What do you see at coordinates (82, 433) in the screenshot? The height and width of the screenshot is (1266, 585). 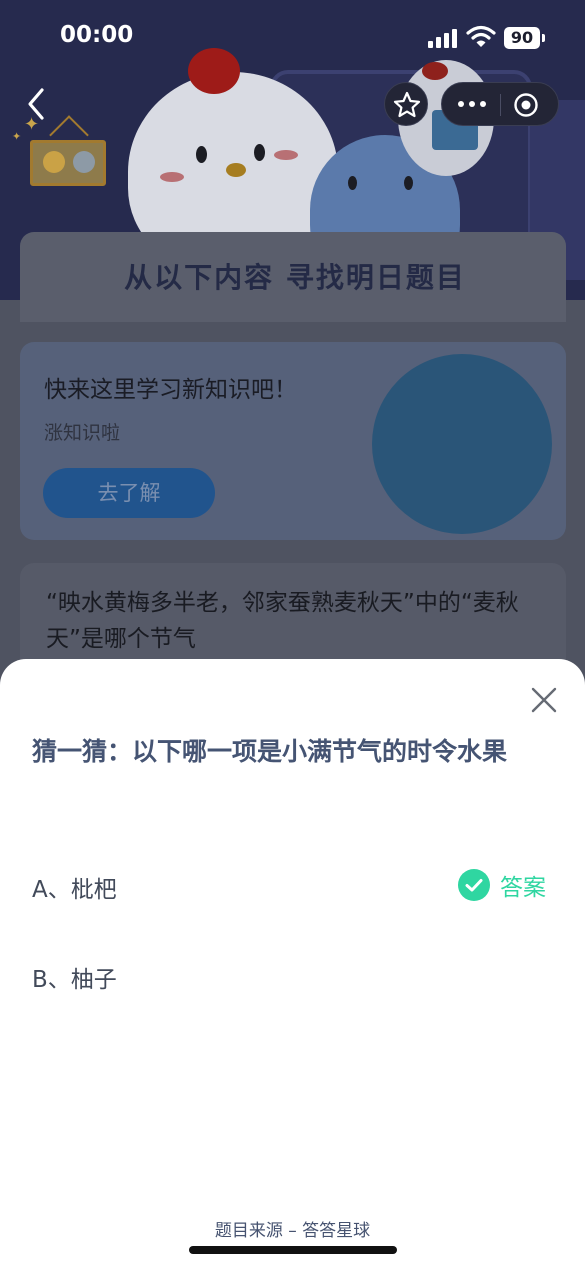 I see `learn-card-subtitle: 涨知识啦` at bounding box center [82, 433].